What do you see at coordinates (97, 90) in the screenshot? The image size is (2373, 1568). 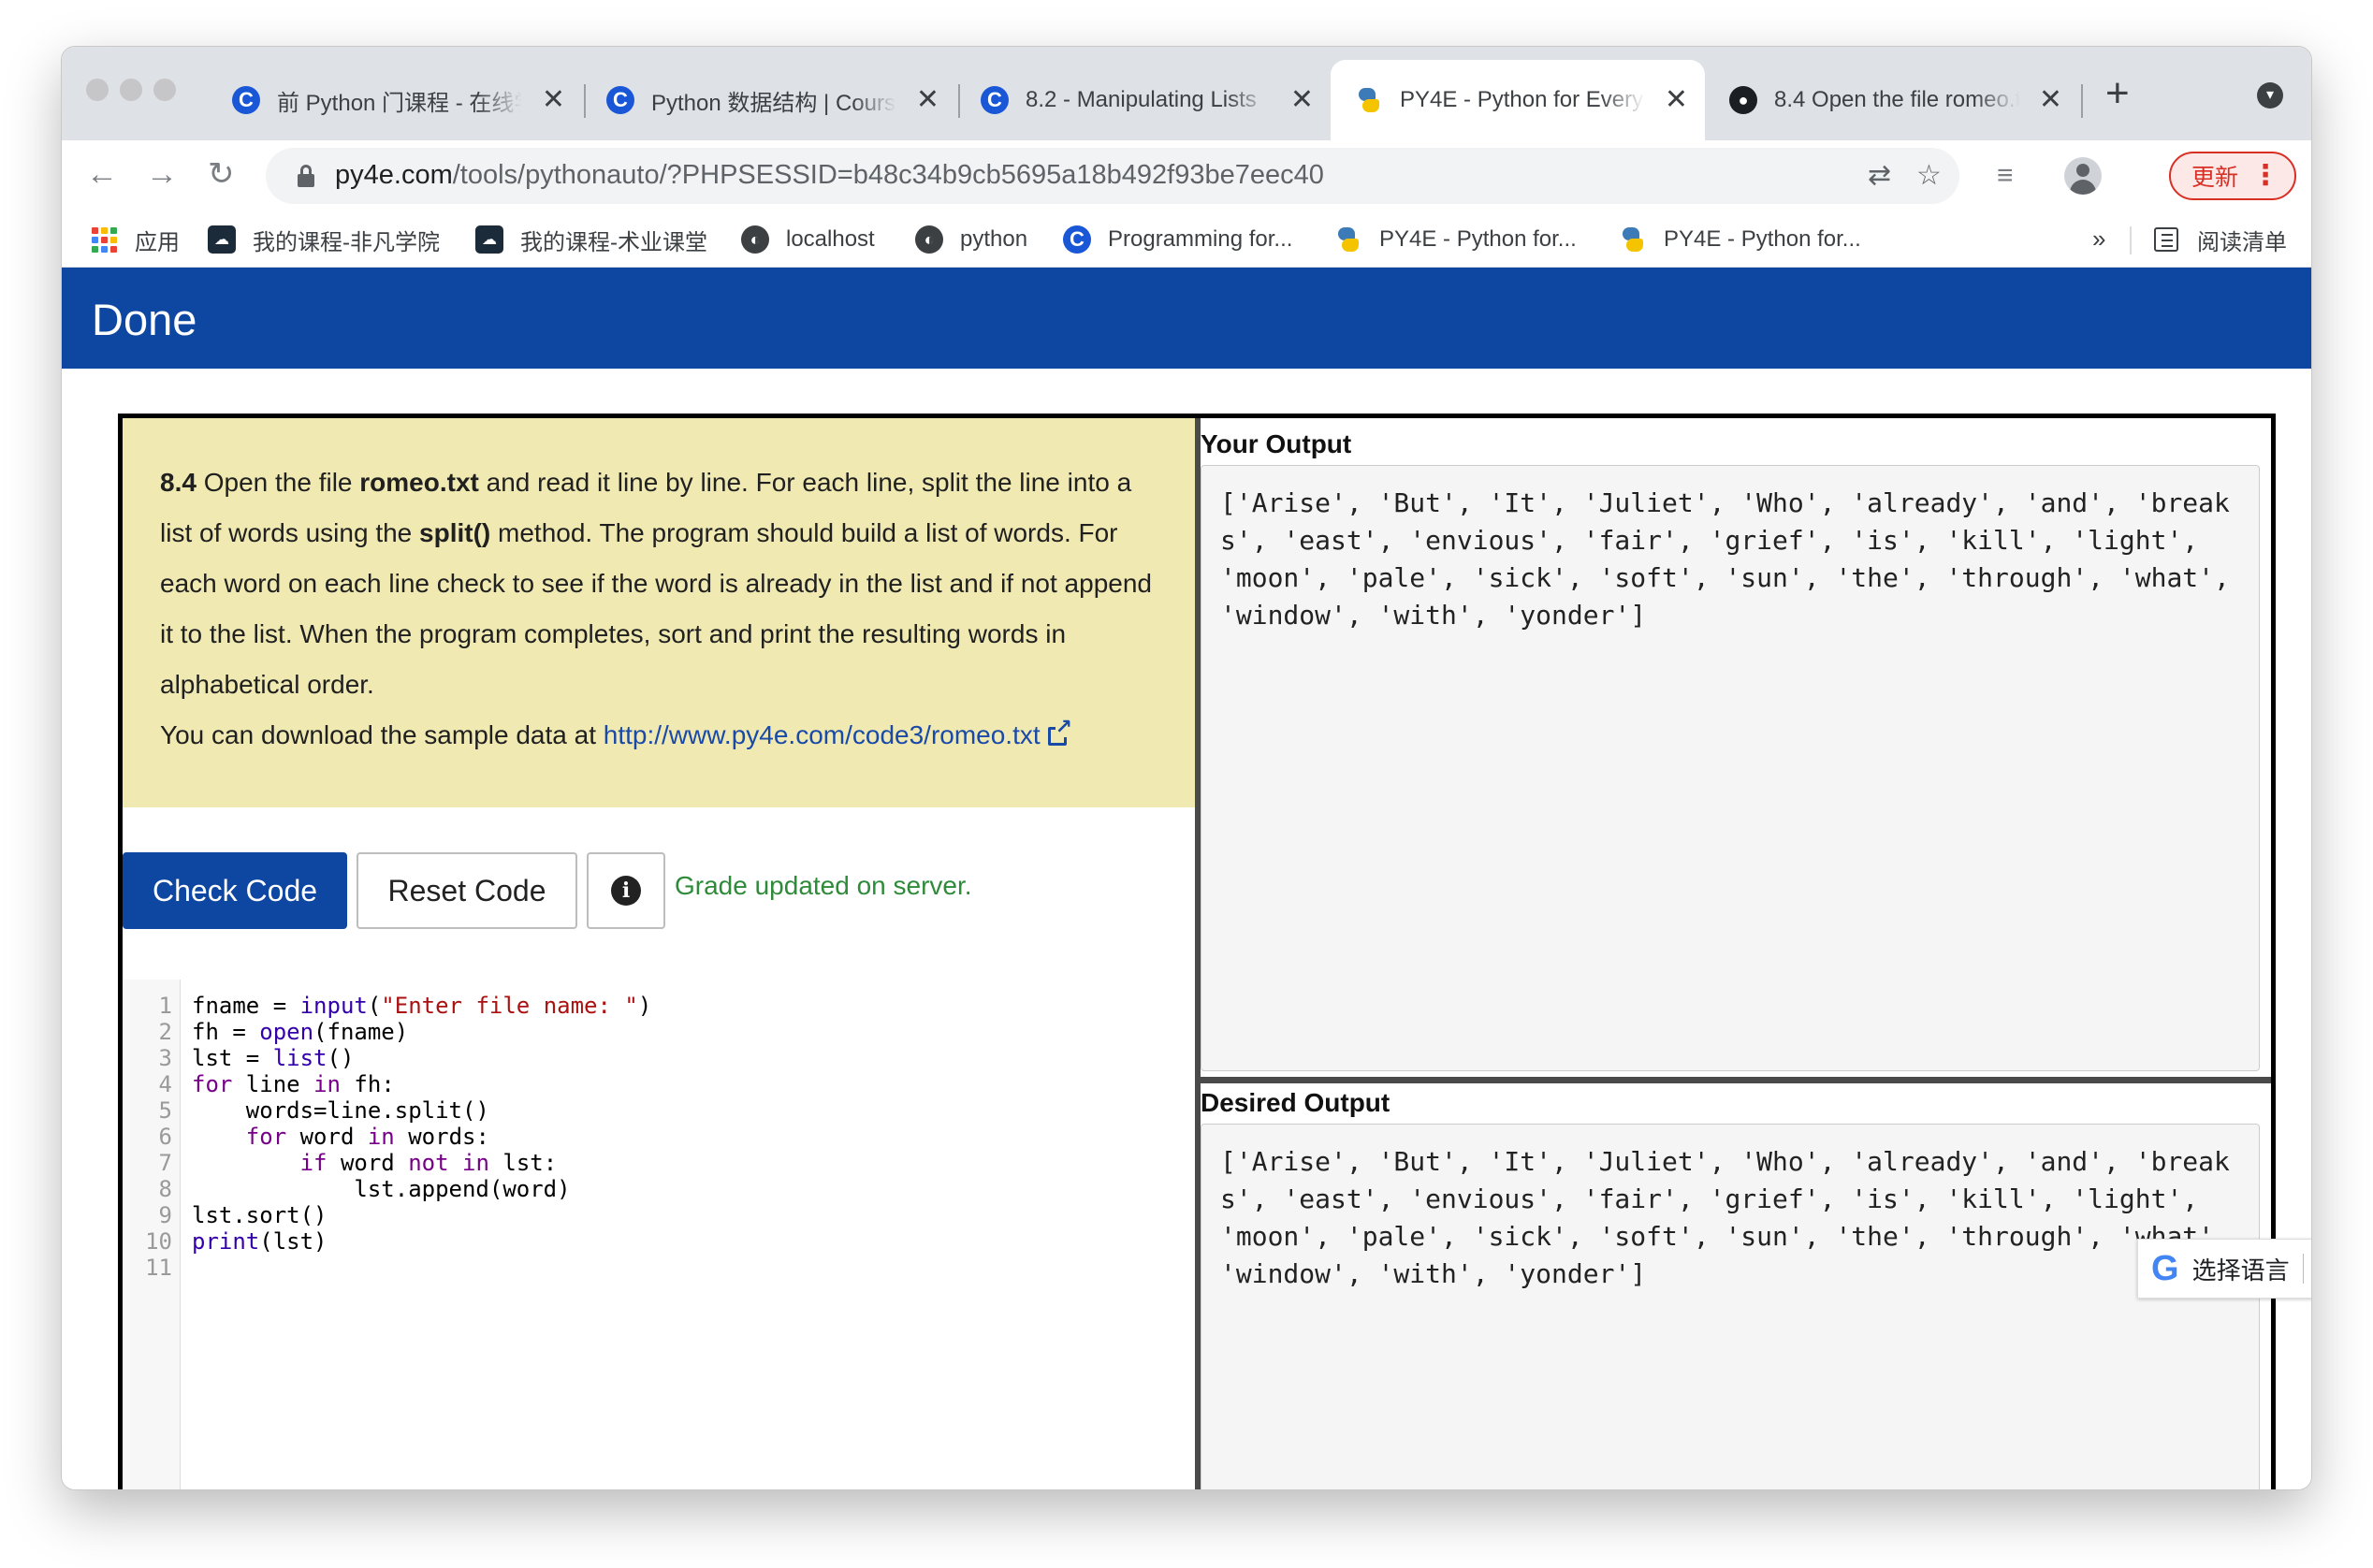 I see `window-close-dot` at bounding box center [97, 90].